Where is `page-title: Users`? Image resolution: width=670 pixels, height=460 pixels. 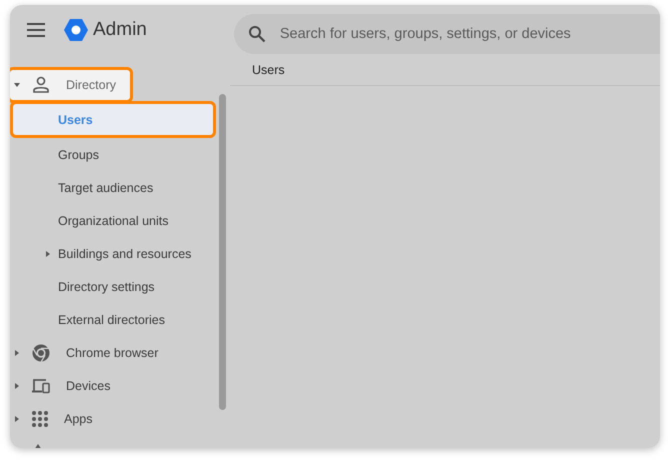 page-title: Users is located at coordinates (268, 70).